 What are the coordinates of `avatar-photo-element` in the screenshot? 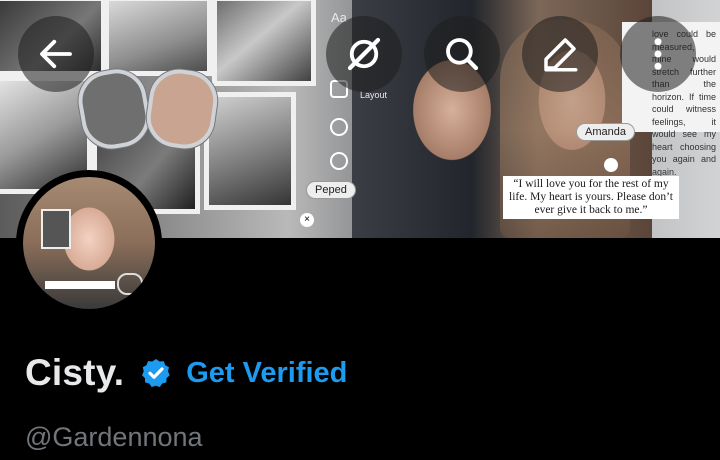 It's located at (56, 229).